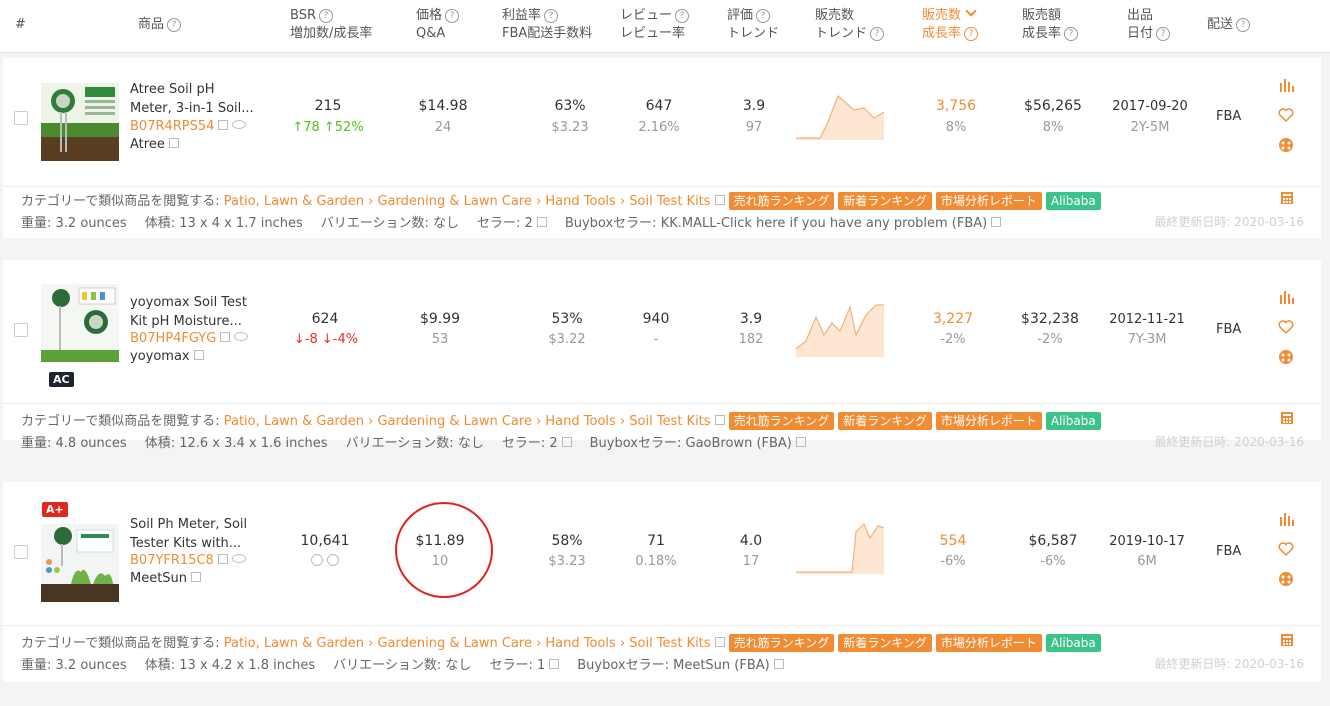 The image size is (1330, 706). Describe the element at coordinates (154, 144) in the screenshot. I see `product-brand: Atree` at that location.